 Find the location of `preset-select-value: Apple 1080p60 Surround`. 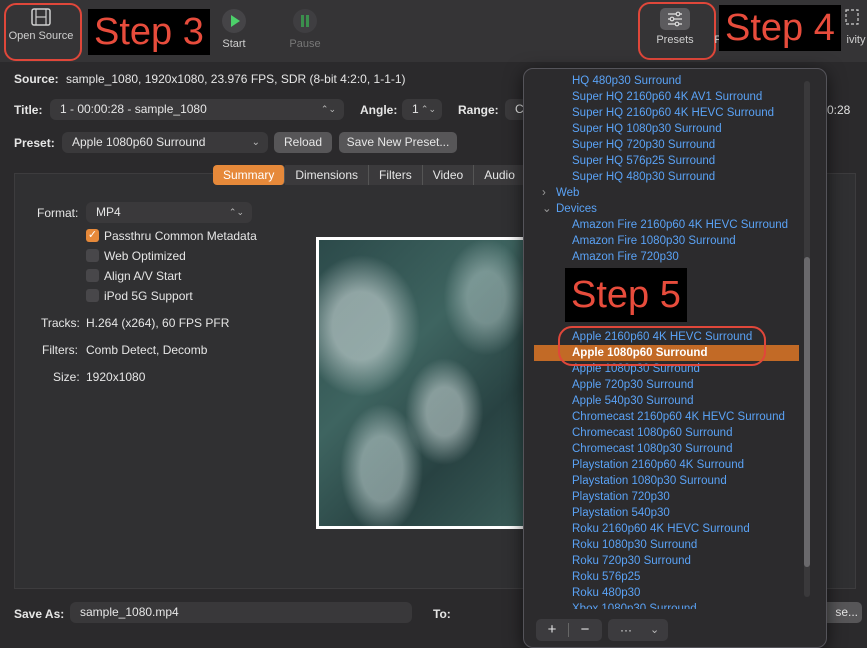

preset-select-value: Apple 1080p60 Surround is located at coordinates (139, 142).